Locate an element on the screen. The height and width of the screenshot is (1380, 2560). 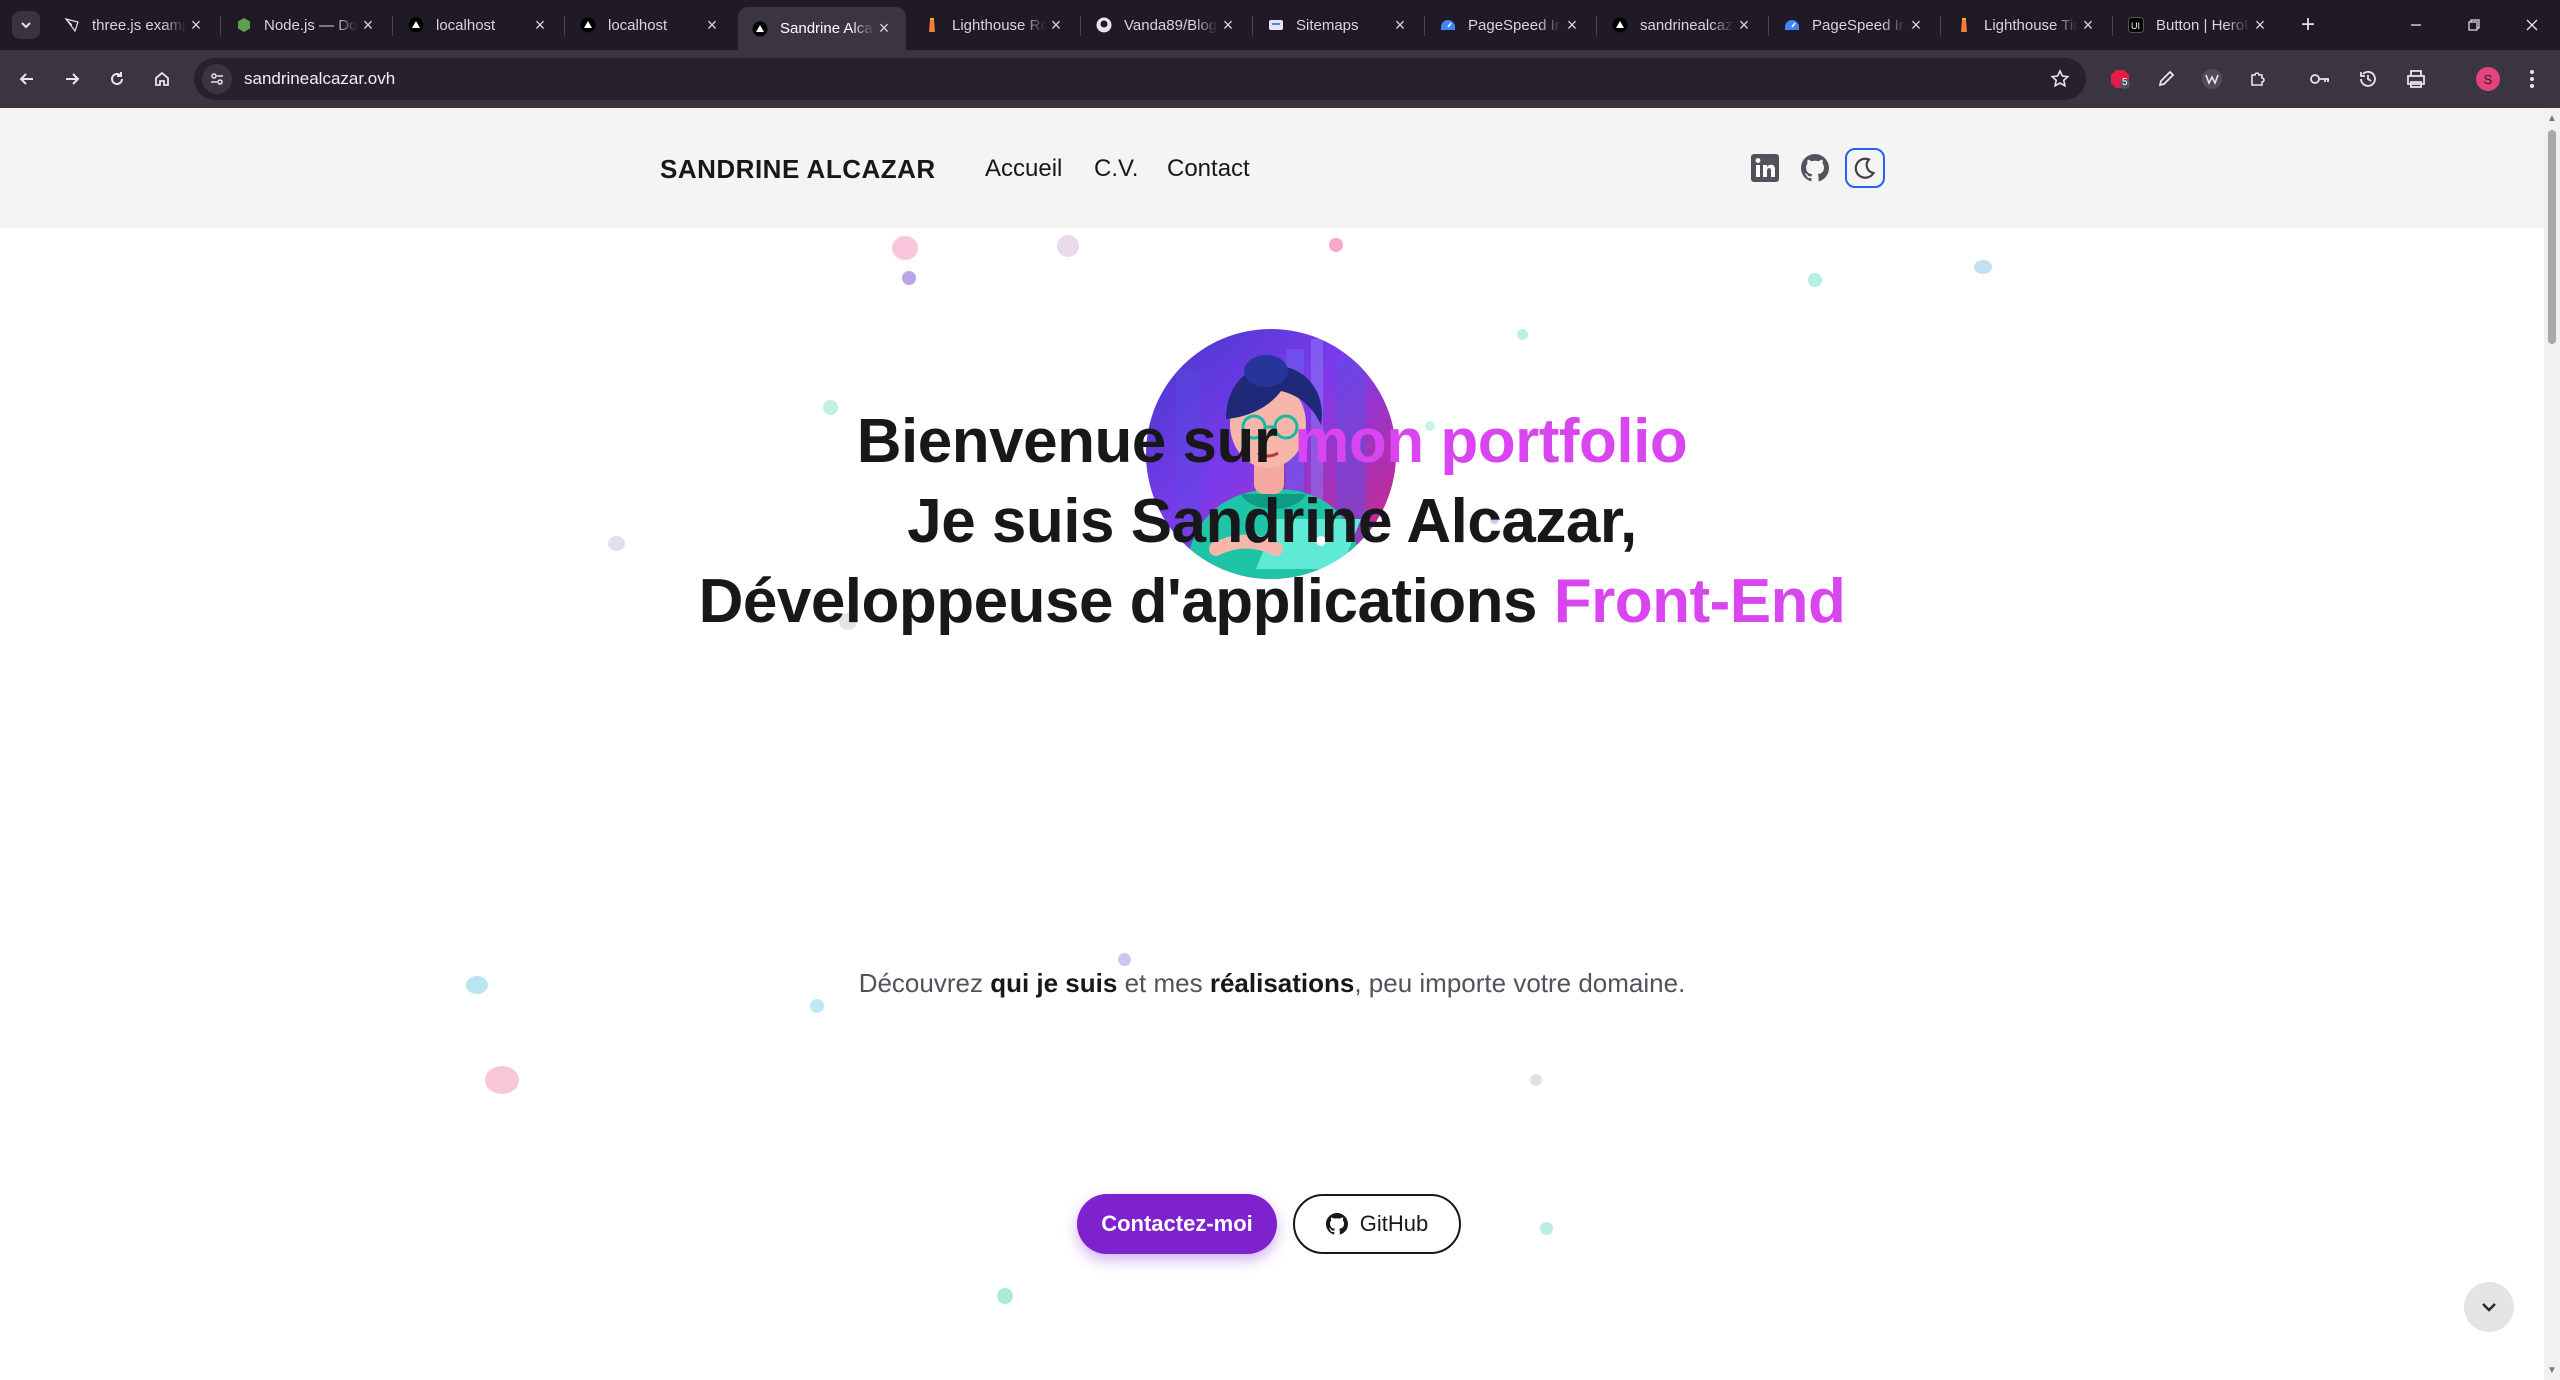
wappalyzer-icon is located at coordinates (2212, 79).